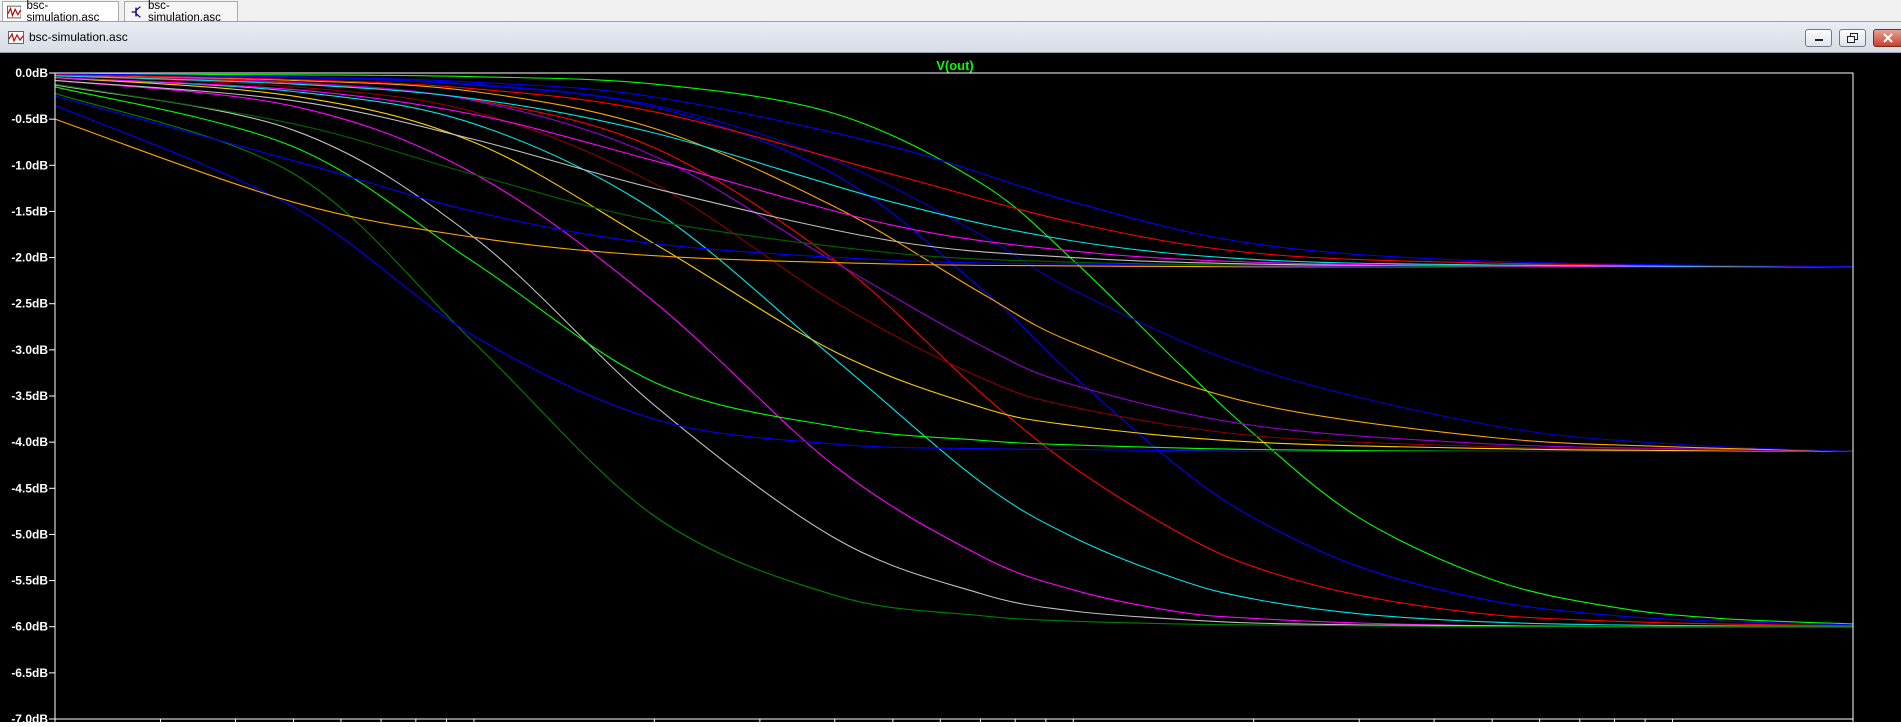 This screenshot has width=1901, height=727. What do you see at coordinates (31, 73) in the screenshot?
I see `y-tick-label: 0.0dB` at bounding box center [31, 73].